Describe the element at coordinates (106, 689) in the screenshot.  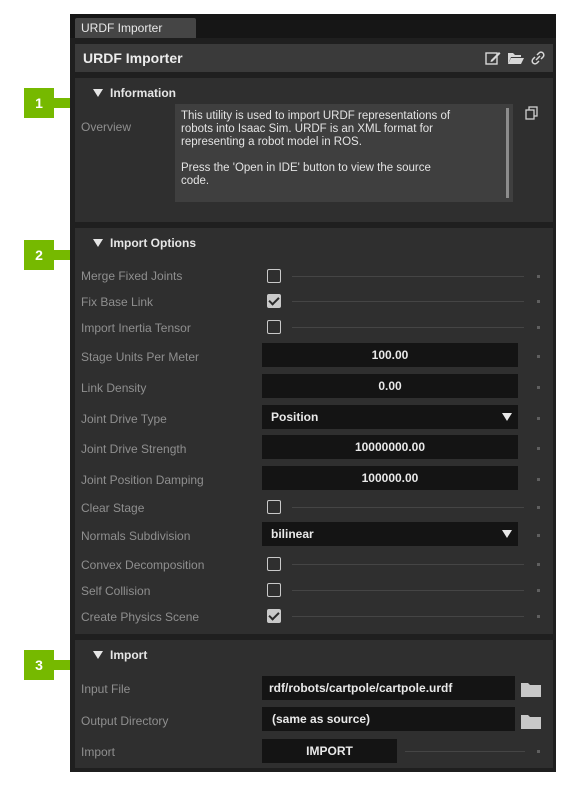
I see `input-file-label: Input File` at that location.